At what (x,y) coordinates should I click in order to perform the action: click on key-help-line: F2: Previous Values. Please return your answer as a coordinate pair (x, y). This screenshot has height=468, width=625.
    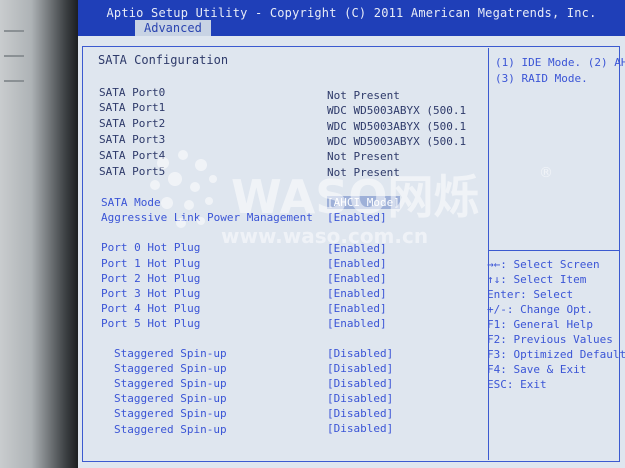
    Looking at the image, I should click on (550, 339).